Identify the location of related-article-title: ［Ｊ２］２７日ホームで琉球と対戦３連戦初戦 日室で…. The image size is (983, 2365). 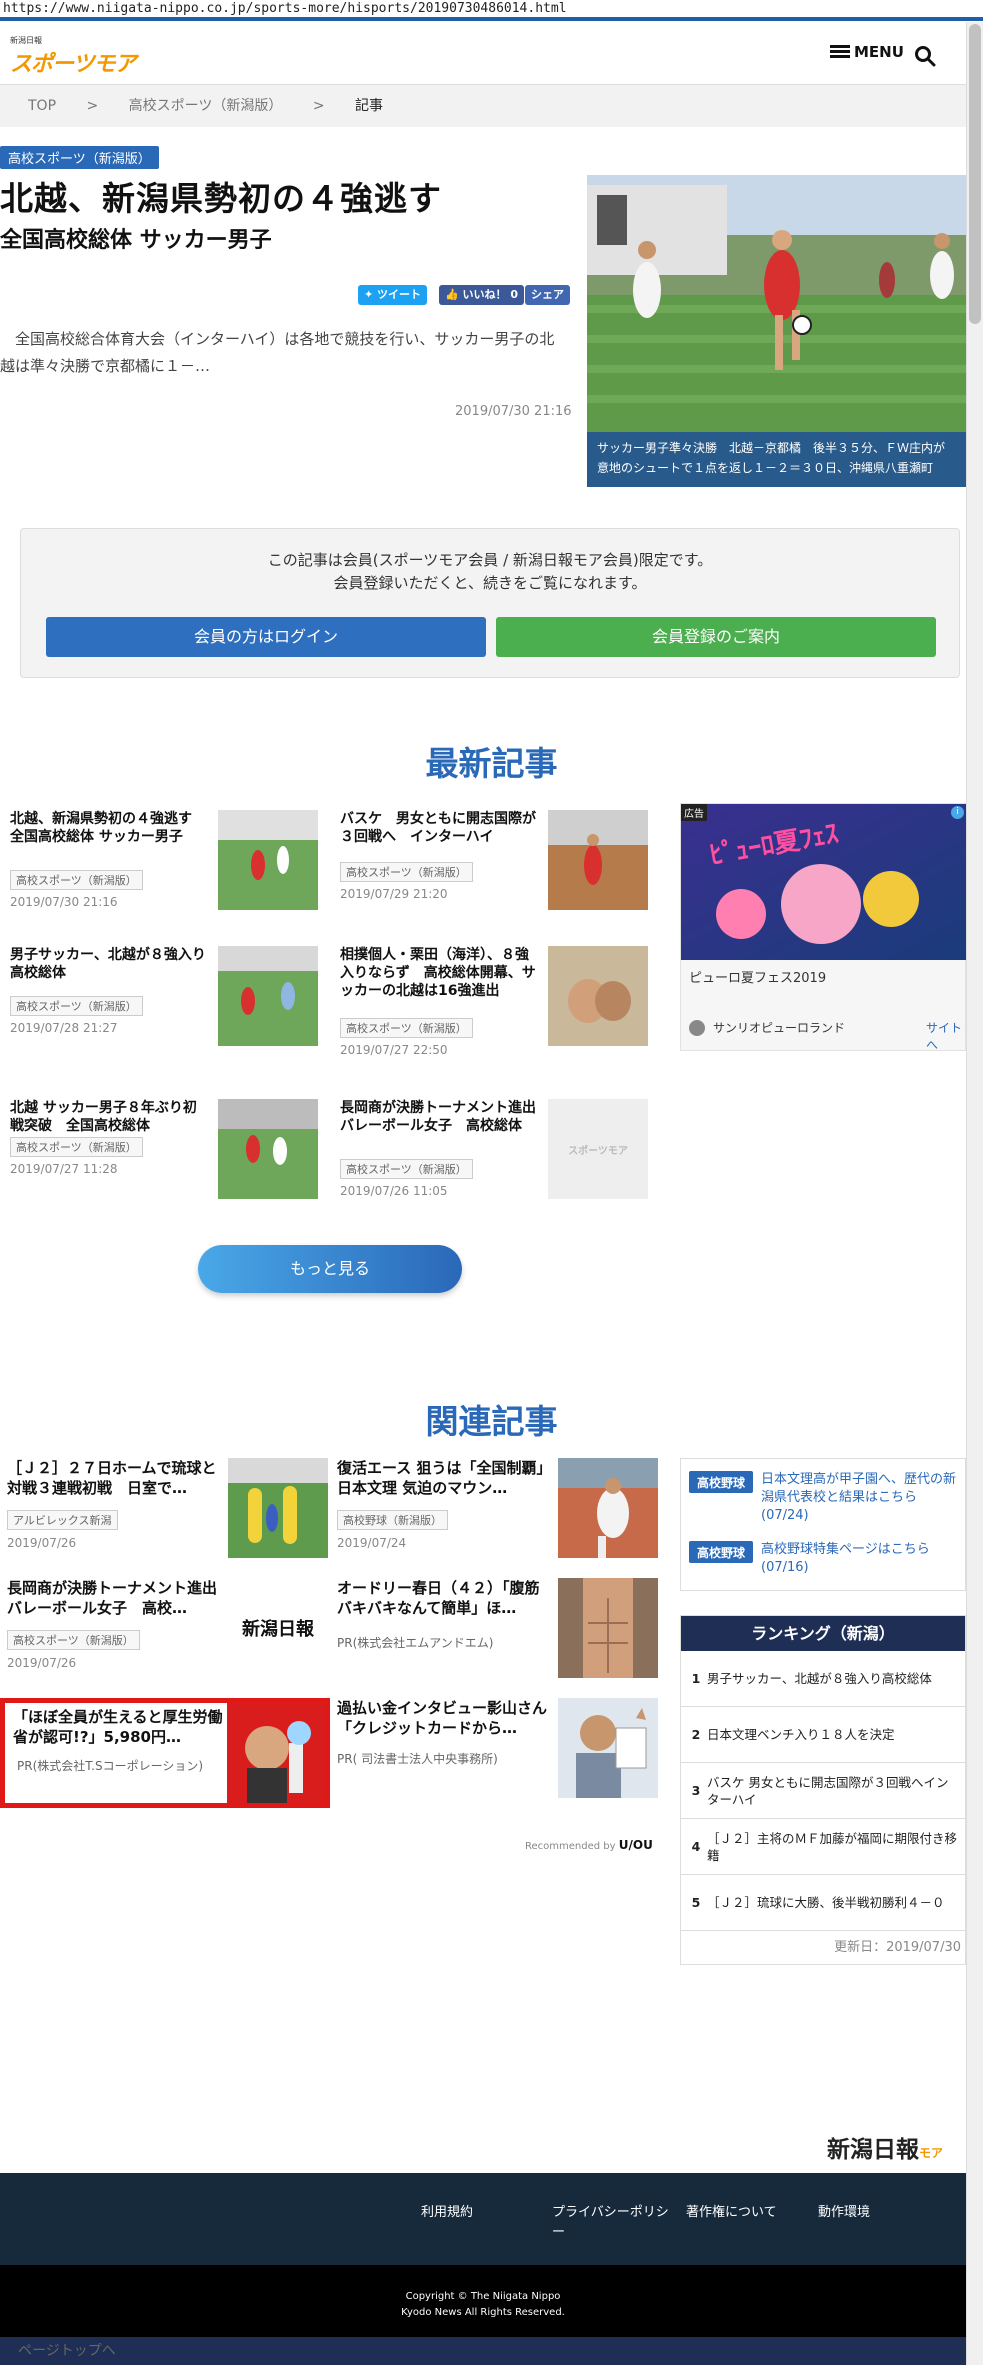
(112, 1478).